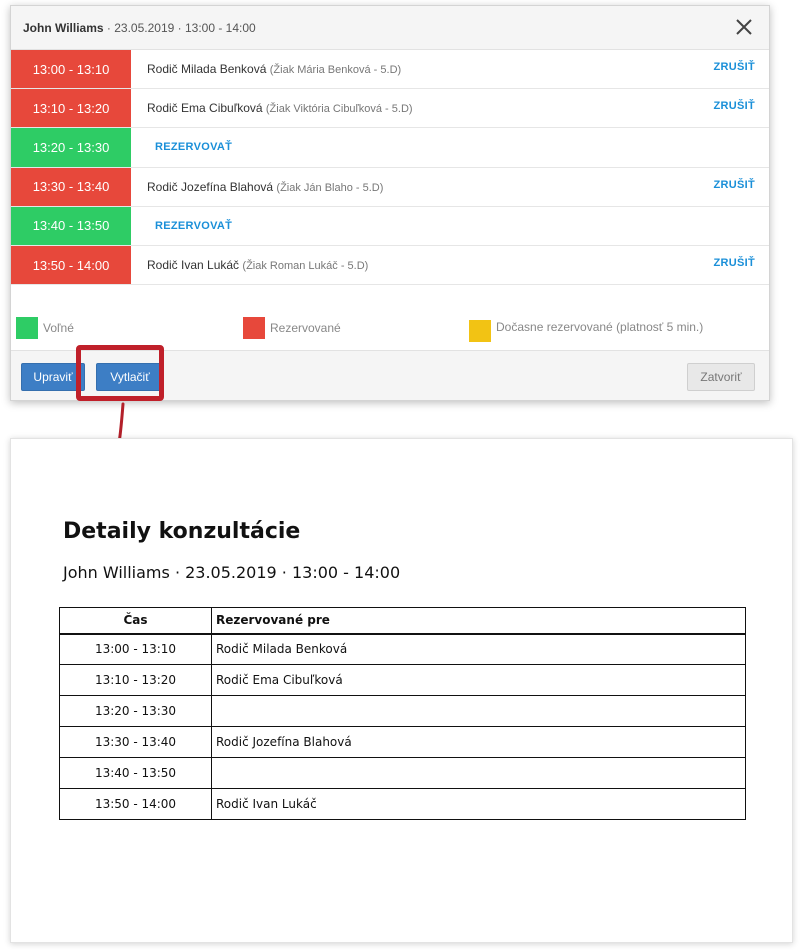 The width and height of the screenshot is (800, 950). Describe the element at coordinates (182, 531) in the screenshot. I see `print-title: Detaily konzultácie` at that location.